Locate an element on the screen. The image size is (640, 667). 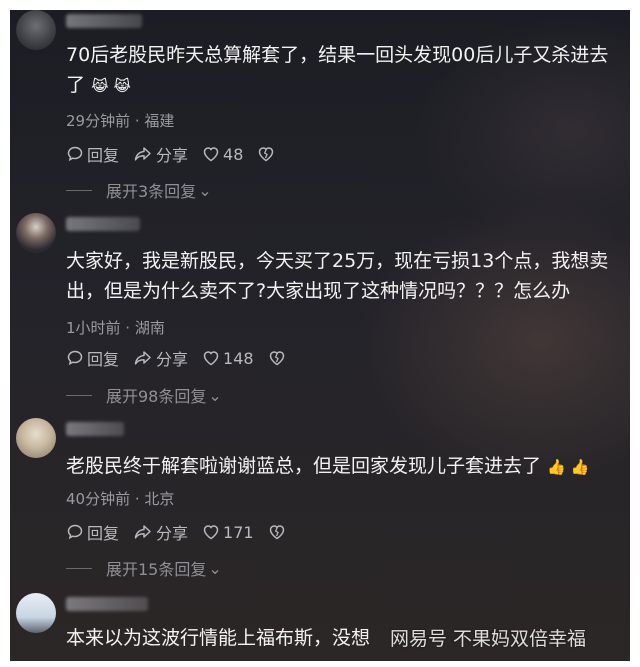
watermark: 网易号 不果妈双倍幸福 is located at coordinates (488, 639).